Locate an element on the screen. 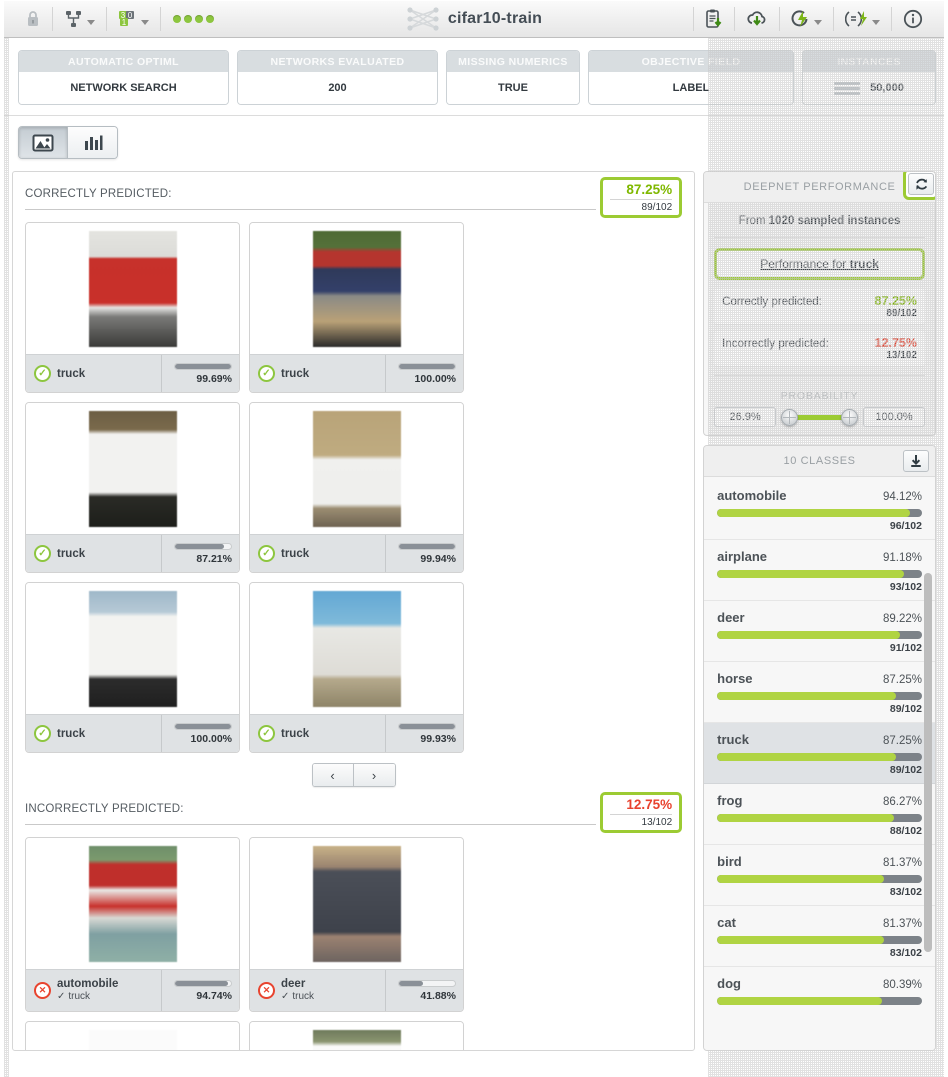 The width and height of the screenshot is (948, 1077). summary-value: 200 is located at coordinates (337, 88).